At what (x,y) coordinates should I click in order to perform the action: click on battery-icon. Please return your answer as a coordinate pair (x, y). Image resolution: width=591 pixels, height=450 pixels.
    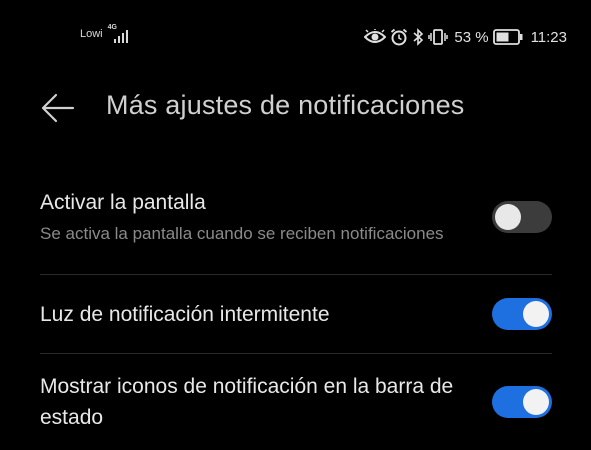
    Looking at the image, I should click on (507, 37).